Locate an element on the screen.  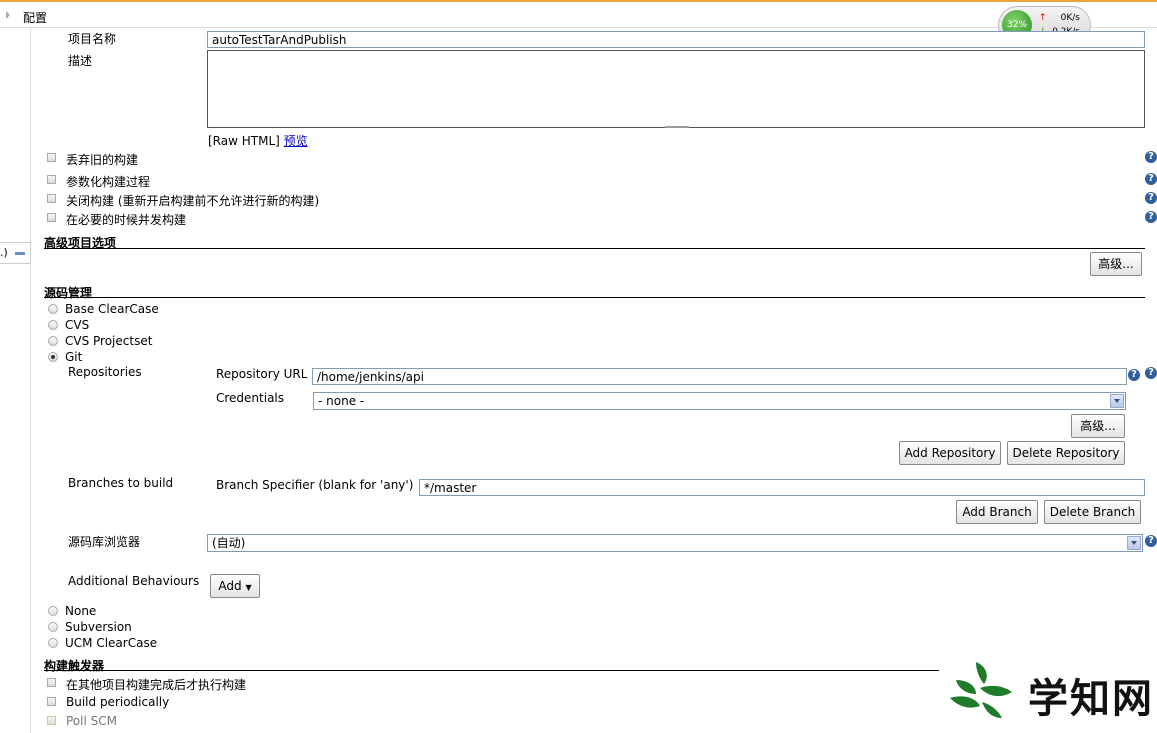
delete-branch-button: Delete Branch is located at coordinates (1092, 512).